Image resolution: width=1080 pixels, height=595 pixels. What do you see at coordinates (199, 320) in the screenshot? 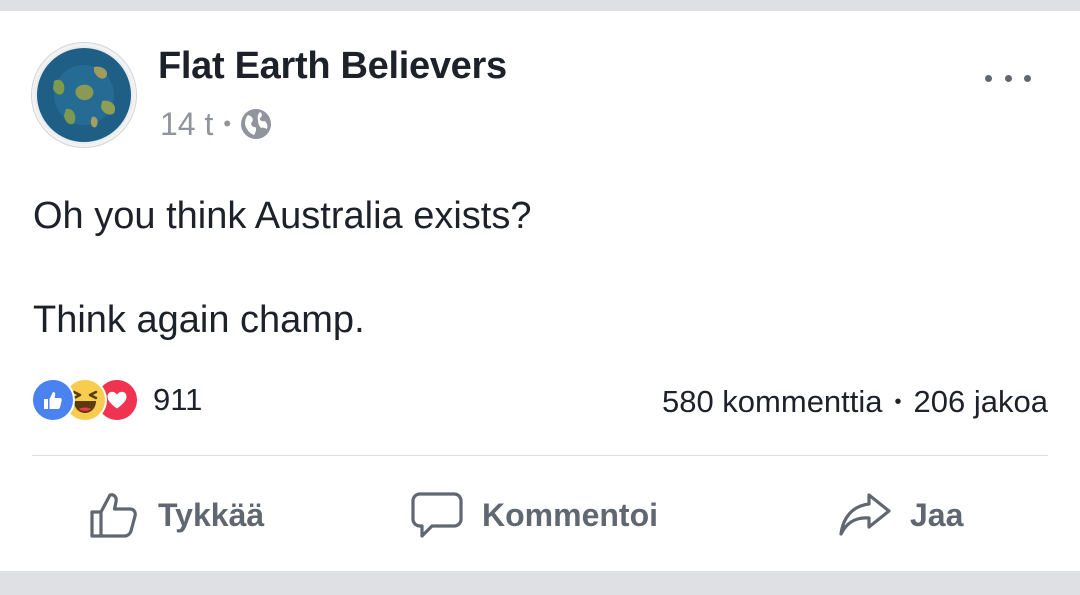
I see `post-text-line: Think again champ.` at bounding box center [199, 320].